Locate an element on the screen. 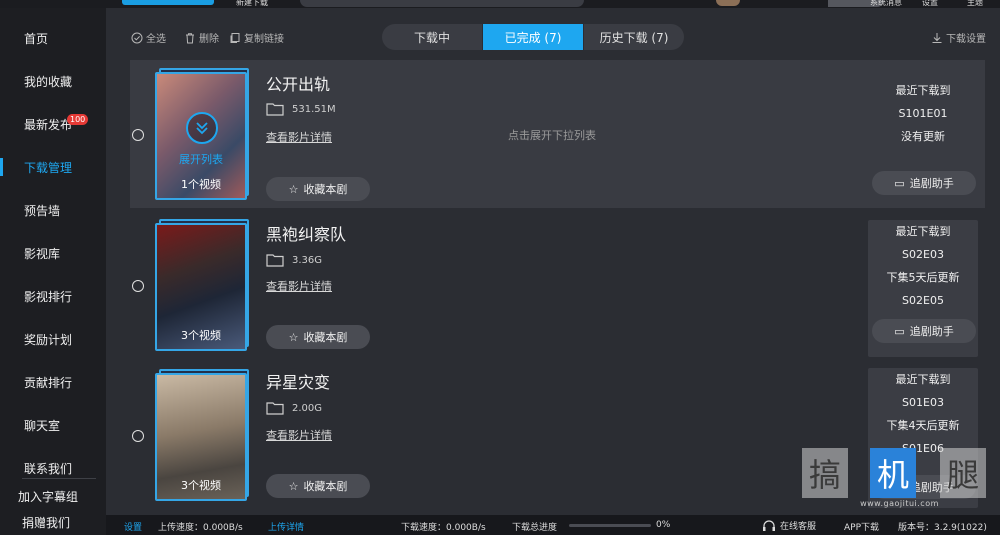 The width and height of the screenshot is (1000, 535). poster-stack: 展开列表 1个视频 is located at coordinates (202, 134).